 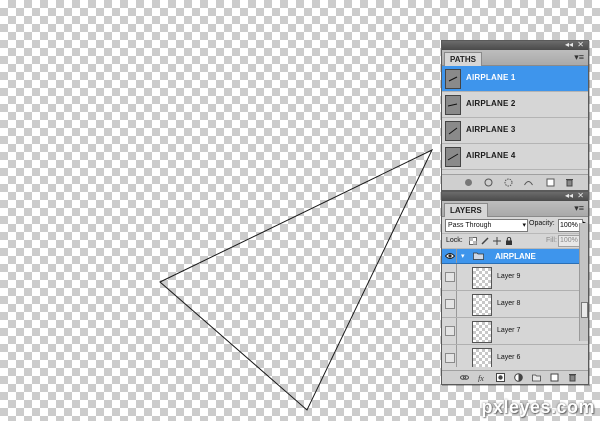 I want to click on layer-item: Layer 6, so click(x=515, y=356).